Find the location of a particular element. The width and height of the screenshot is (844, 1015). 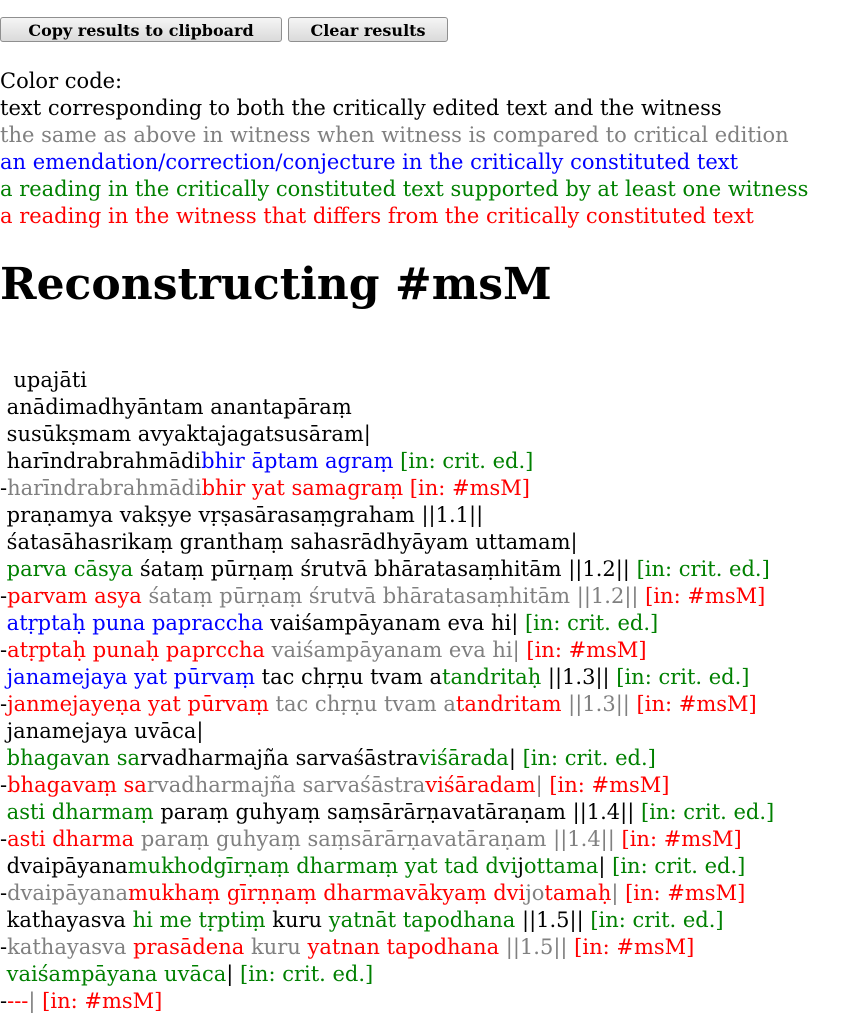

text-segment: janamejaya yat pūrvaṃ is located at coordinates (127, 677).